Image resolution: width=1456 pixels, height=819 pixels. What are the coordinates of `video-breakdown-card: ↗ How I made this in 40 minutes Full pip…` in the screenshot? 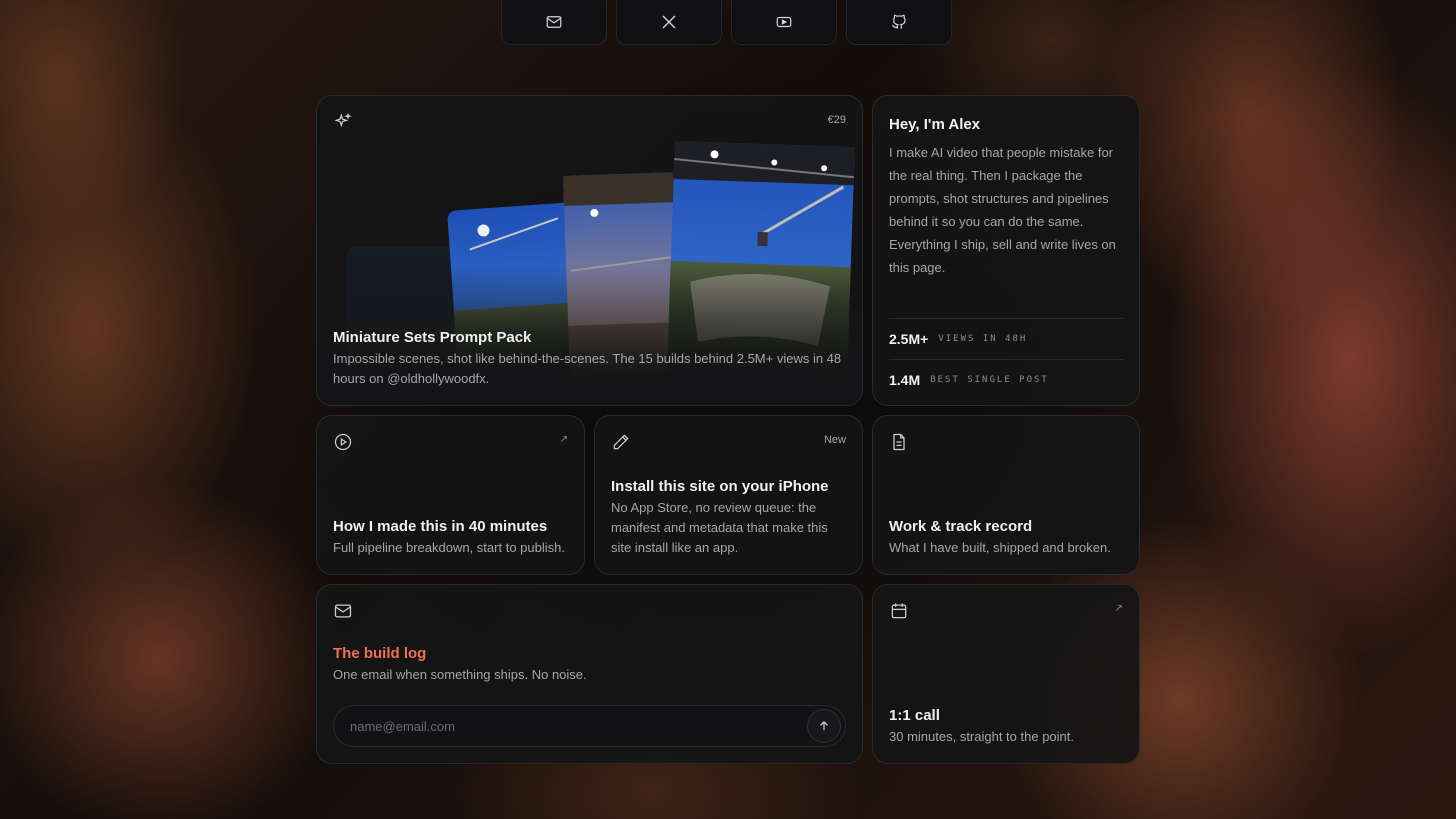 It's located at (450, 495).